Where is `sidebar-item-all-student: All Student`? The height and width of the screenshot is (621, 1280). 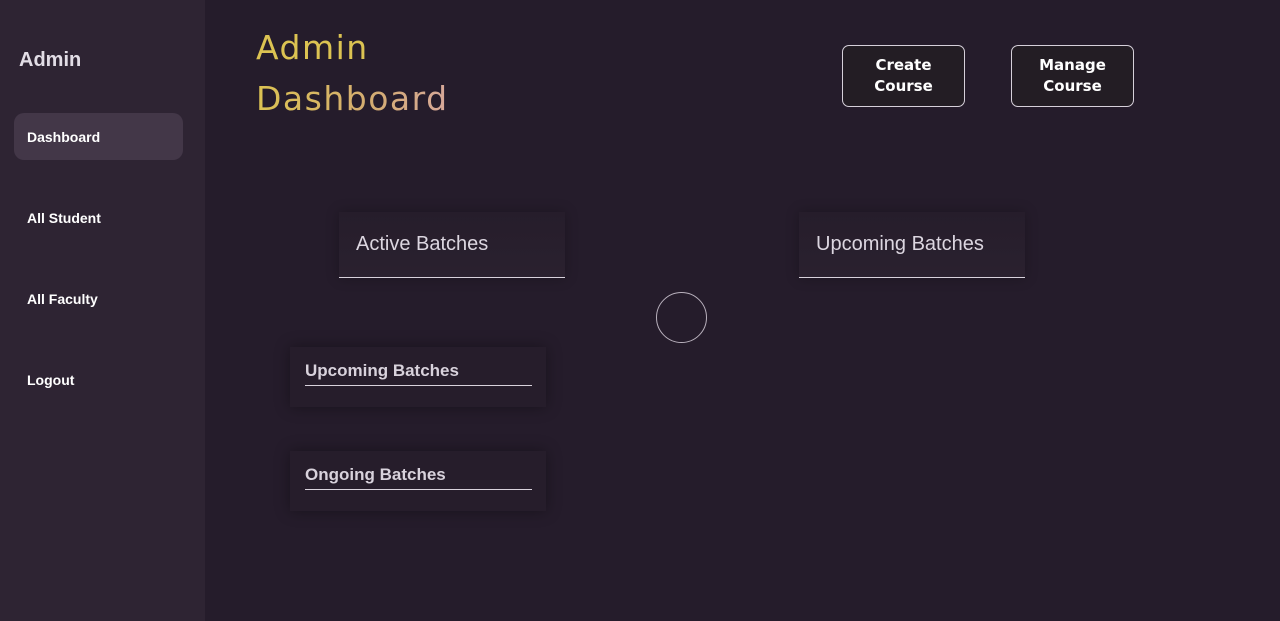
sidebar-item-all-student: All Student is located at coordinates (98, 217).